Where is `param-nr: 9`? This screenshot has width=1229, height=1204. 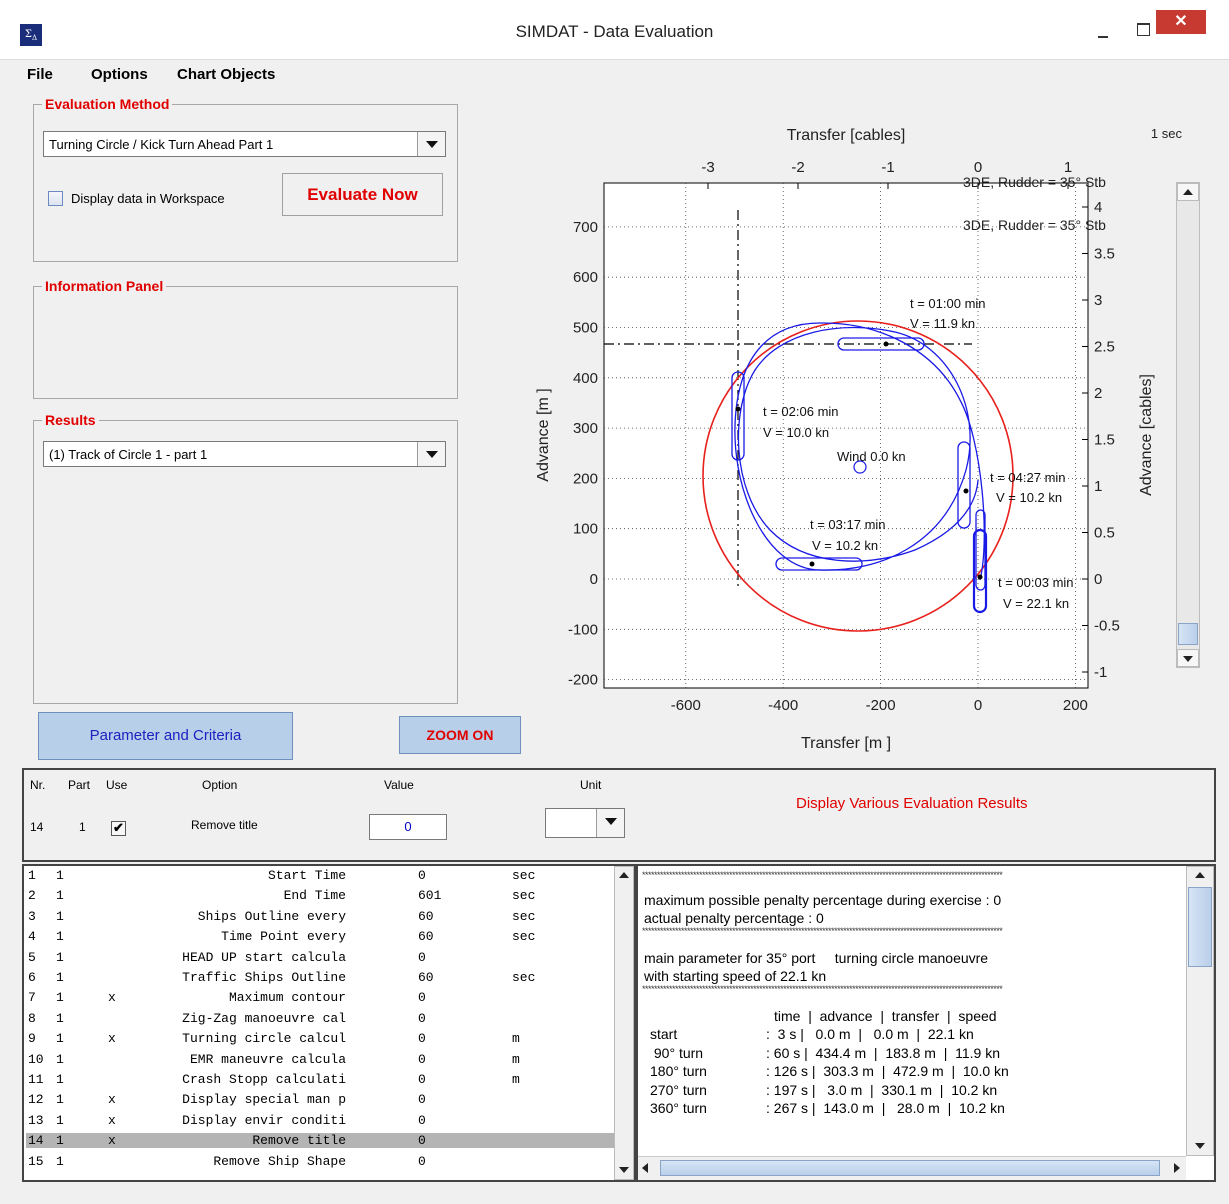 param-nr: 9 is located at coordinates (32, 1039).